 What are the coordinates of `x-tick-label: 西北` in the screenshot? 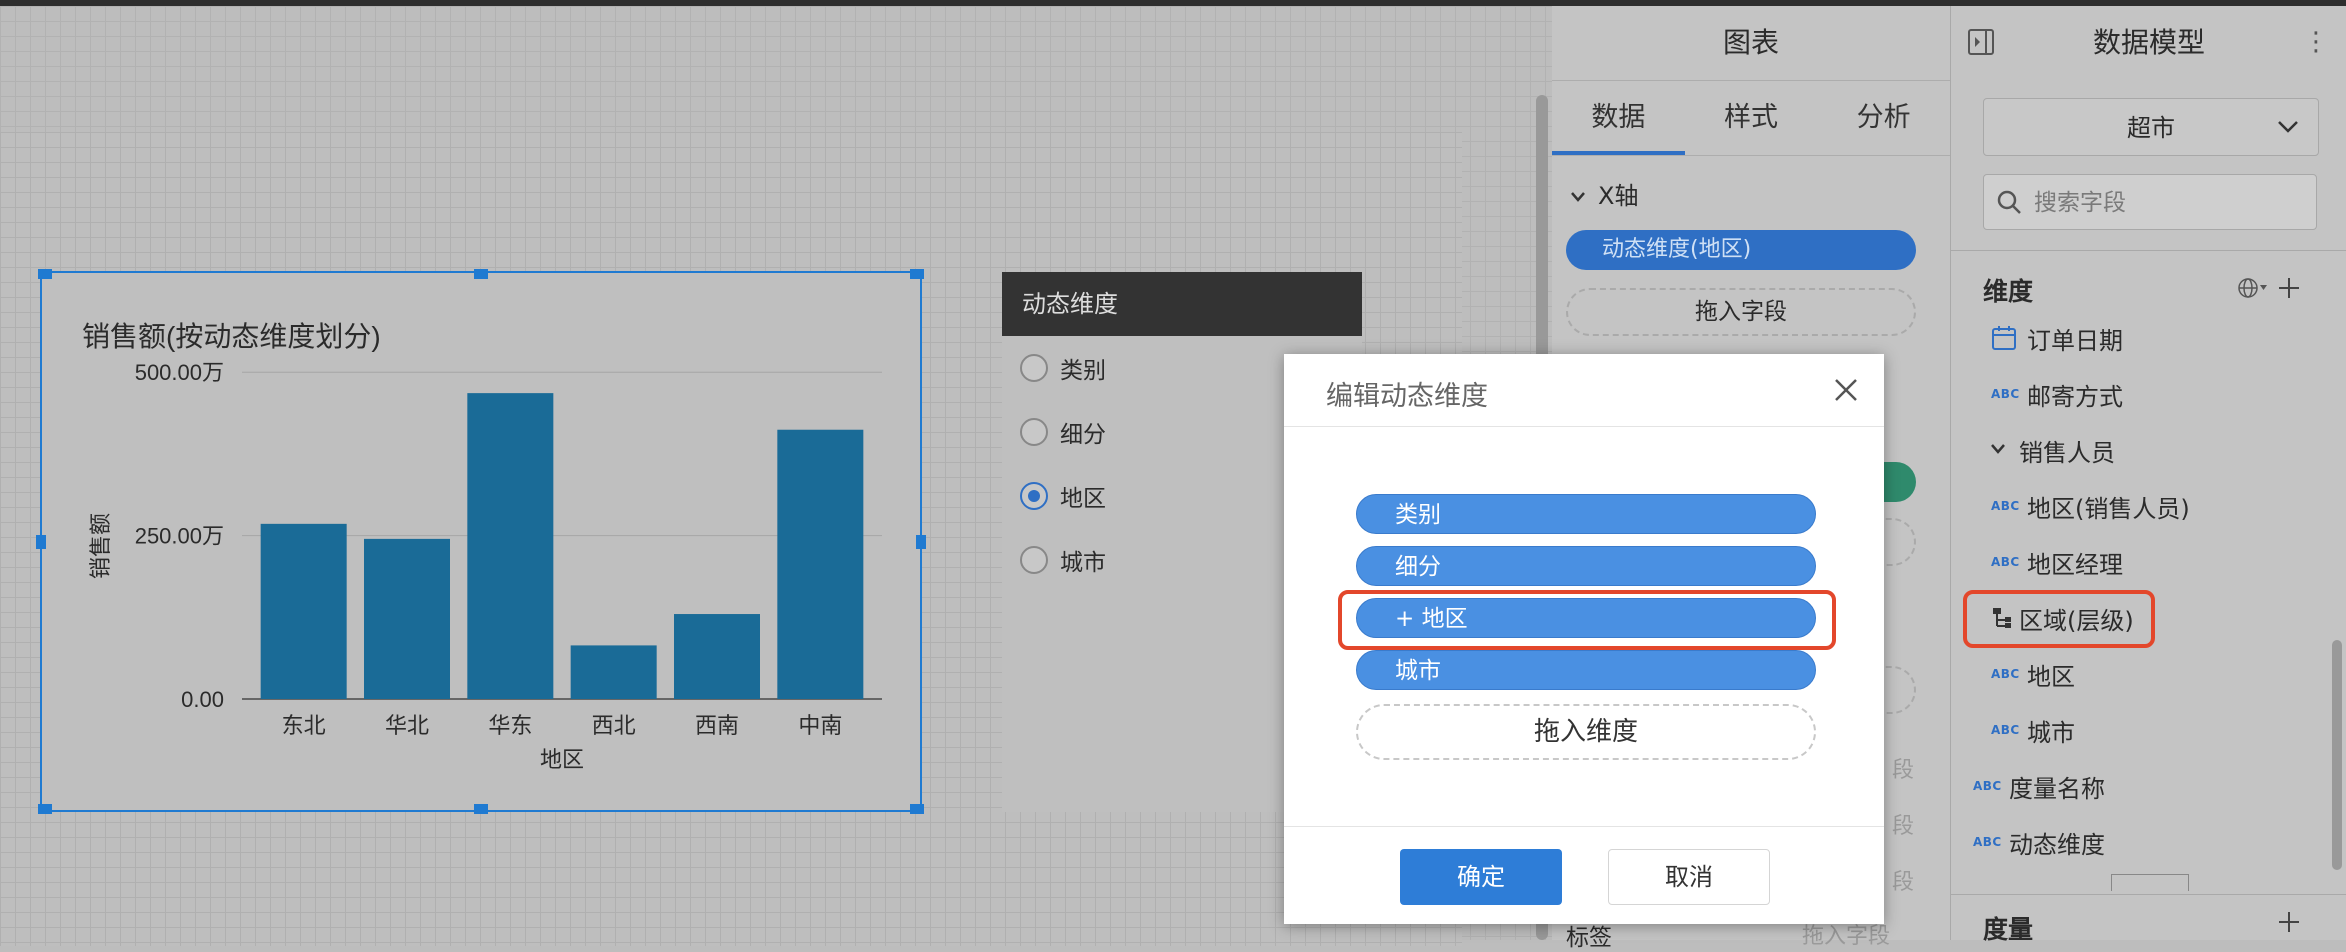 It's located at (614, 726).